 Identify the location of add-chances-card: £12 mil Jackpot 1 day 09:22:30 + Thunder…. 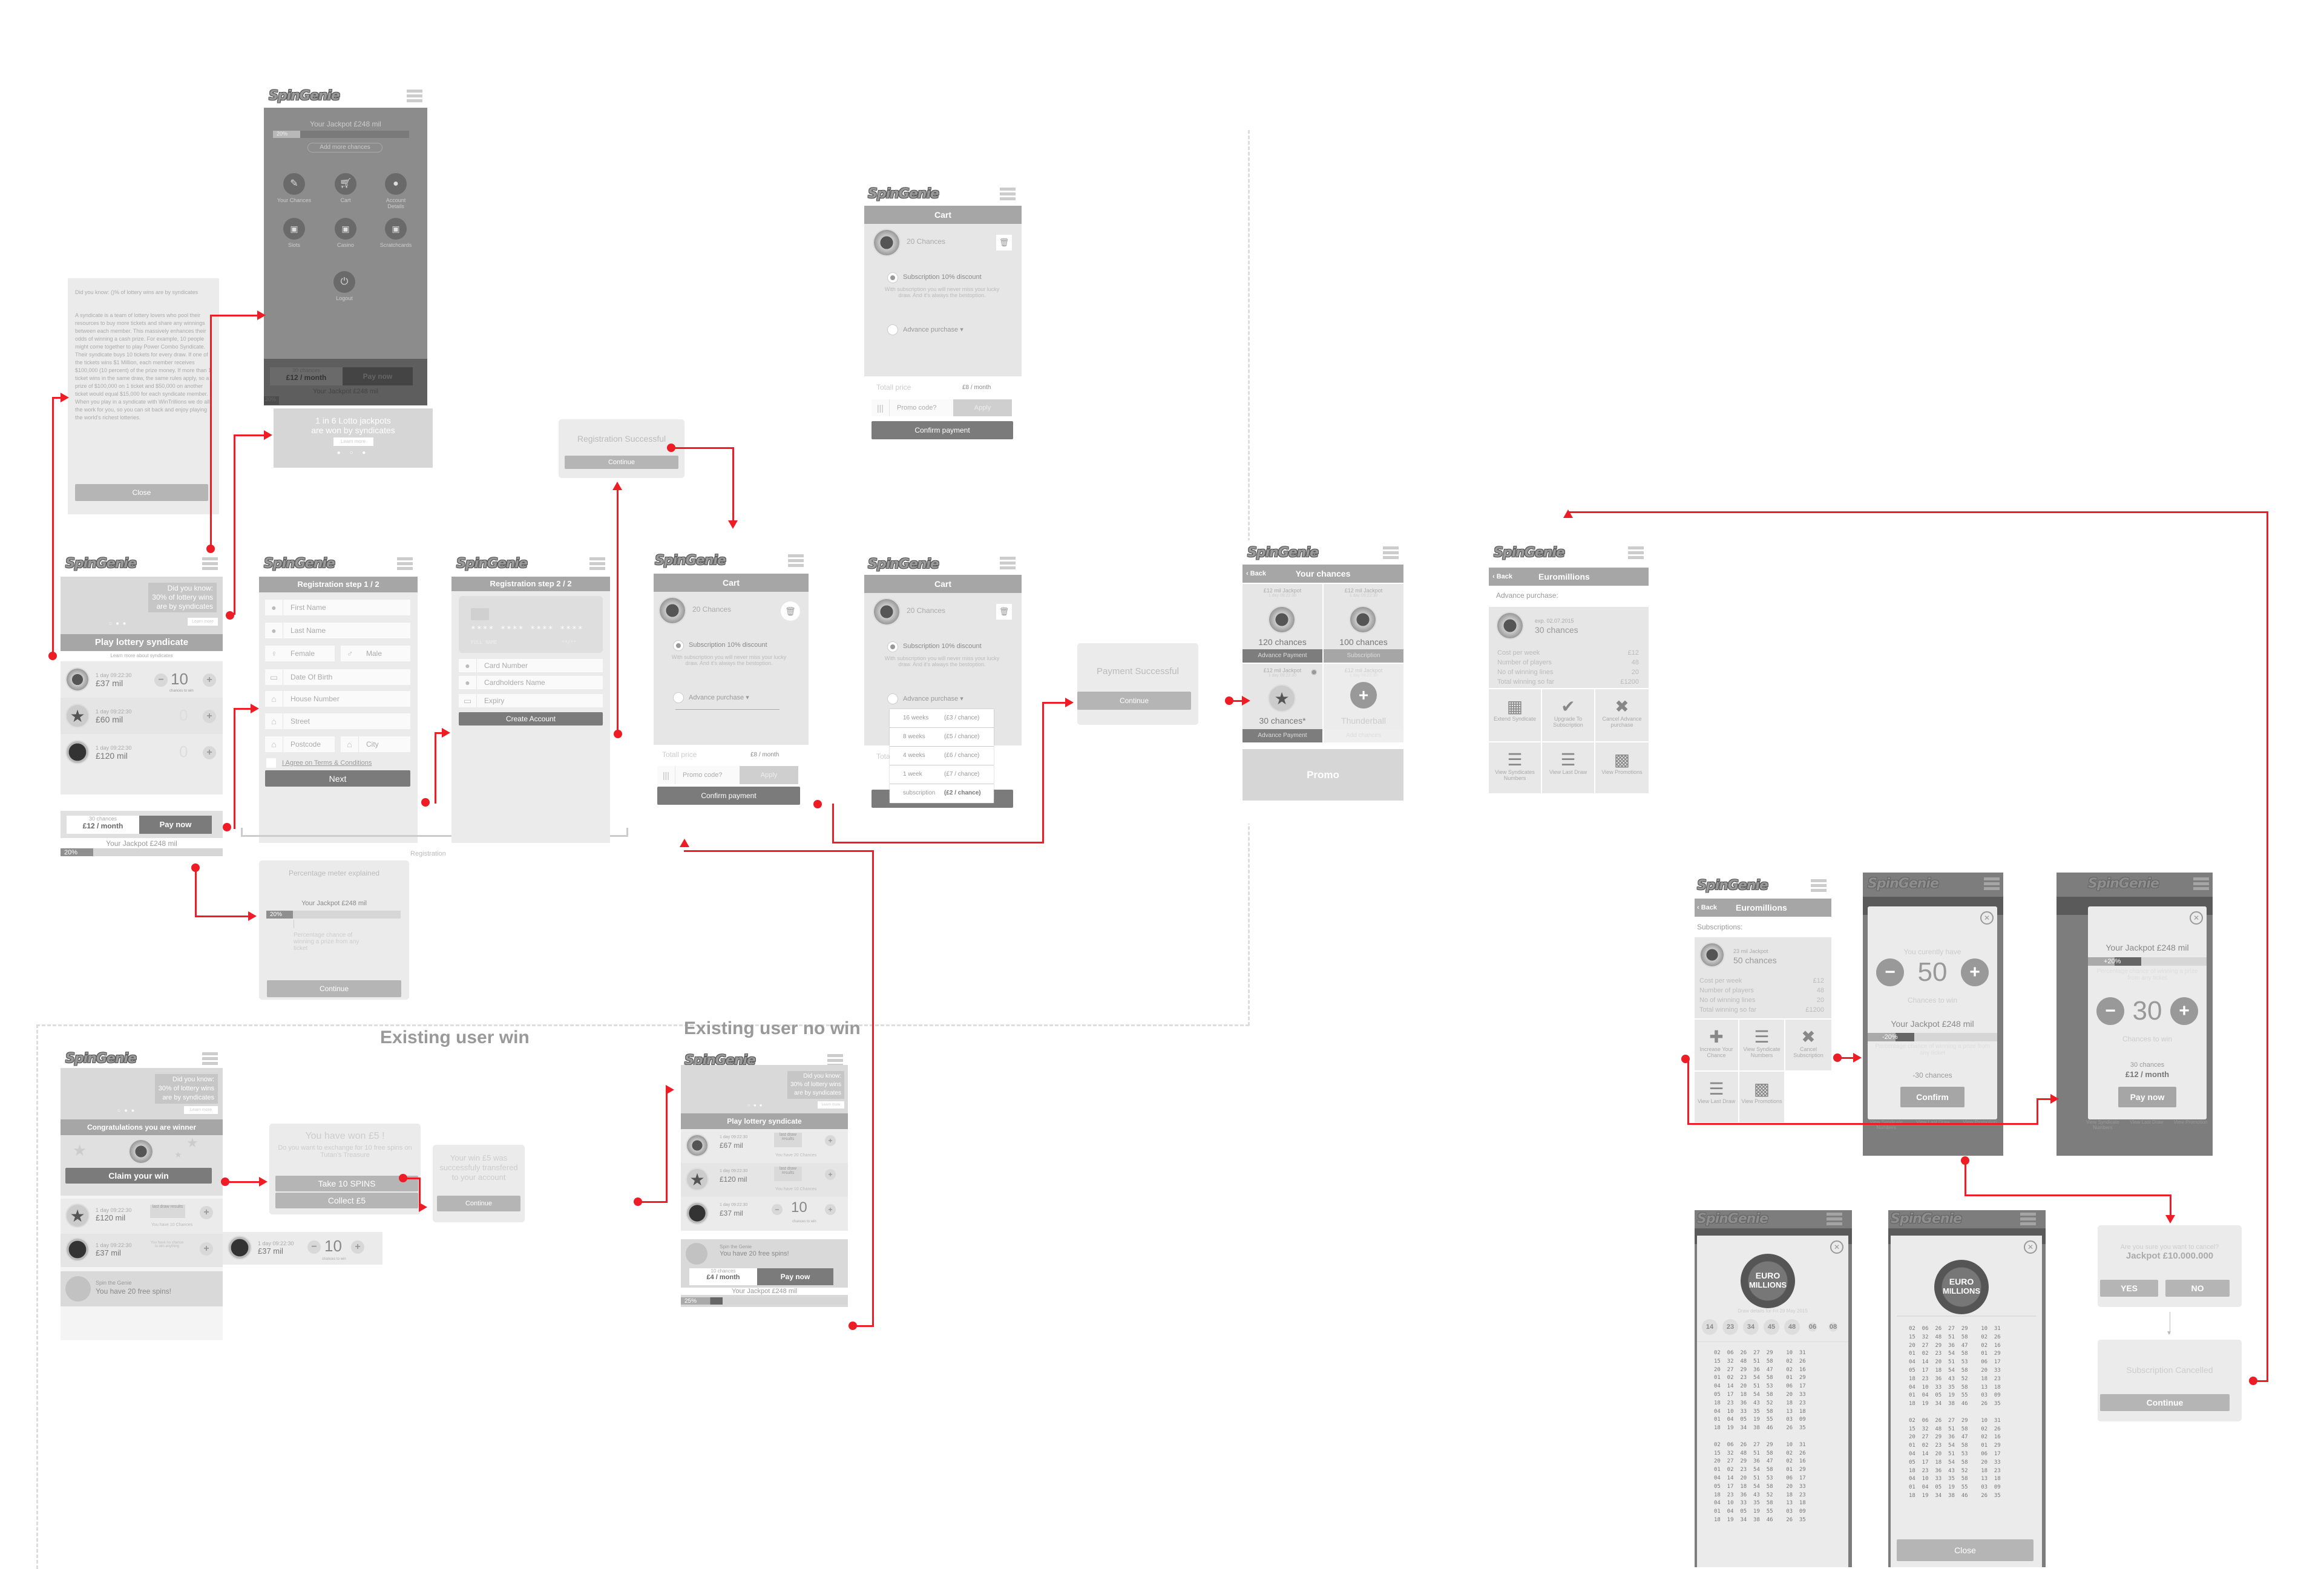
(1364, 703).